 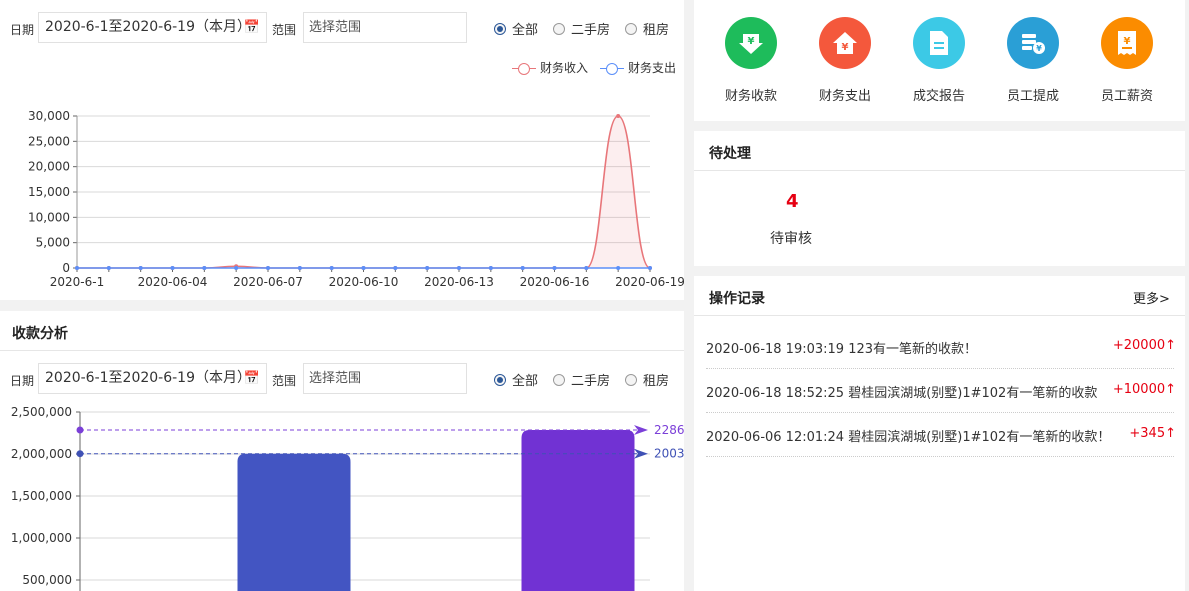 I want to click on log-row: 2020-06-18 19:03:19 123有一笔新的收款！ +20000↑, so click(x=941, y=347).